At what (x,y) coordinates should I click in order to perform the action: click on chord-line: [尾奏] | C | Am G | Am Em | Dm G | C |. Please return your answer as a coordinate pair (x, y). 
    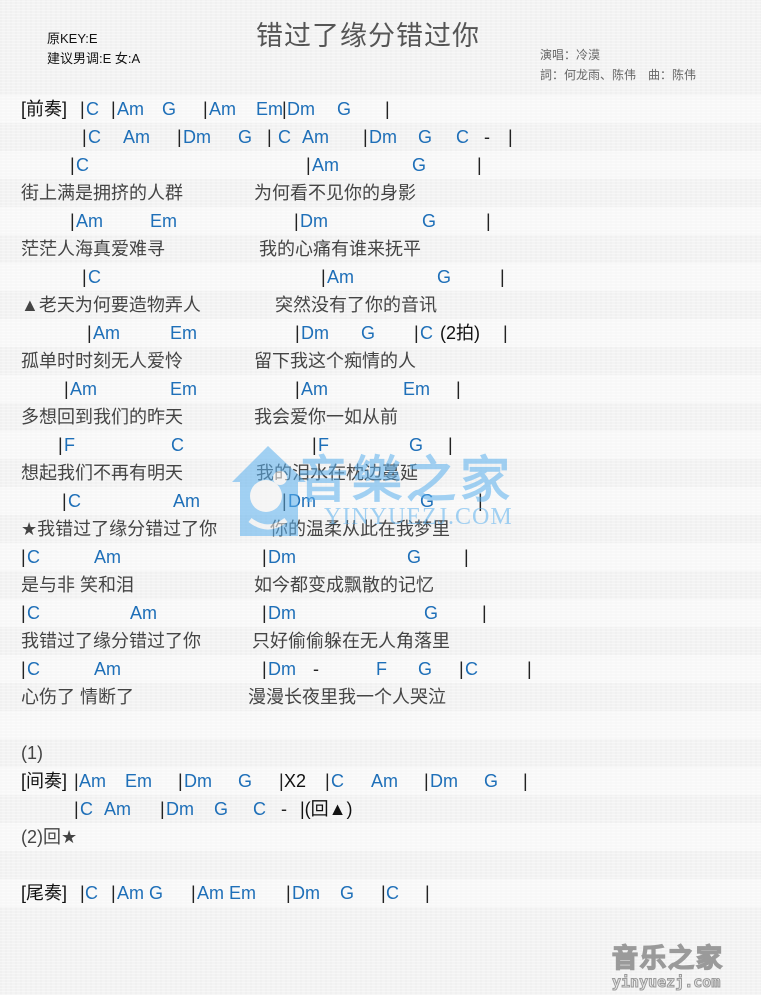
    Looking at the image, I should click on (380, 893).